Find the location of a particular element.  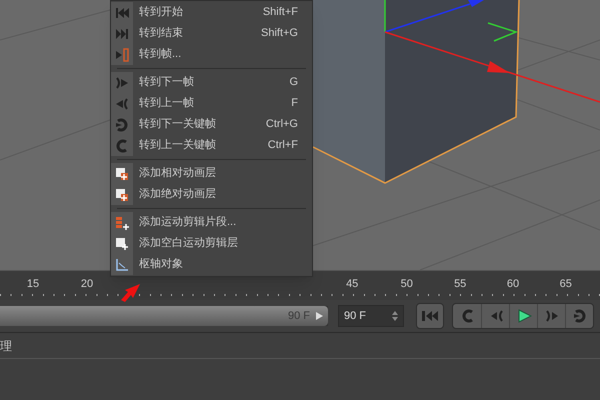

menu-item: 转到结束 Shift+G is located at coordinates (211, 33).